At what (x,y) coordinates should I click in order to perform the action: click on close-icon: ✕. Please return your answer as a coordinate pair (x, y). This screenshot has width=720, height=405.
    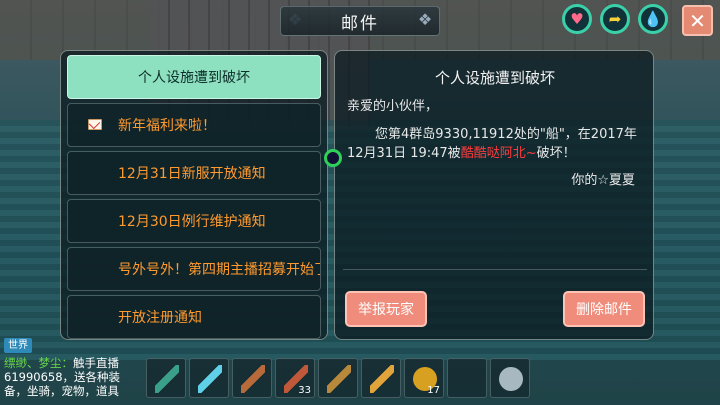
    Looking at the image, I should click on (697, 20).